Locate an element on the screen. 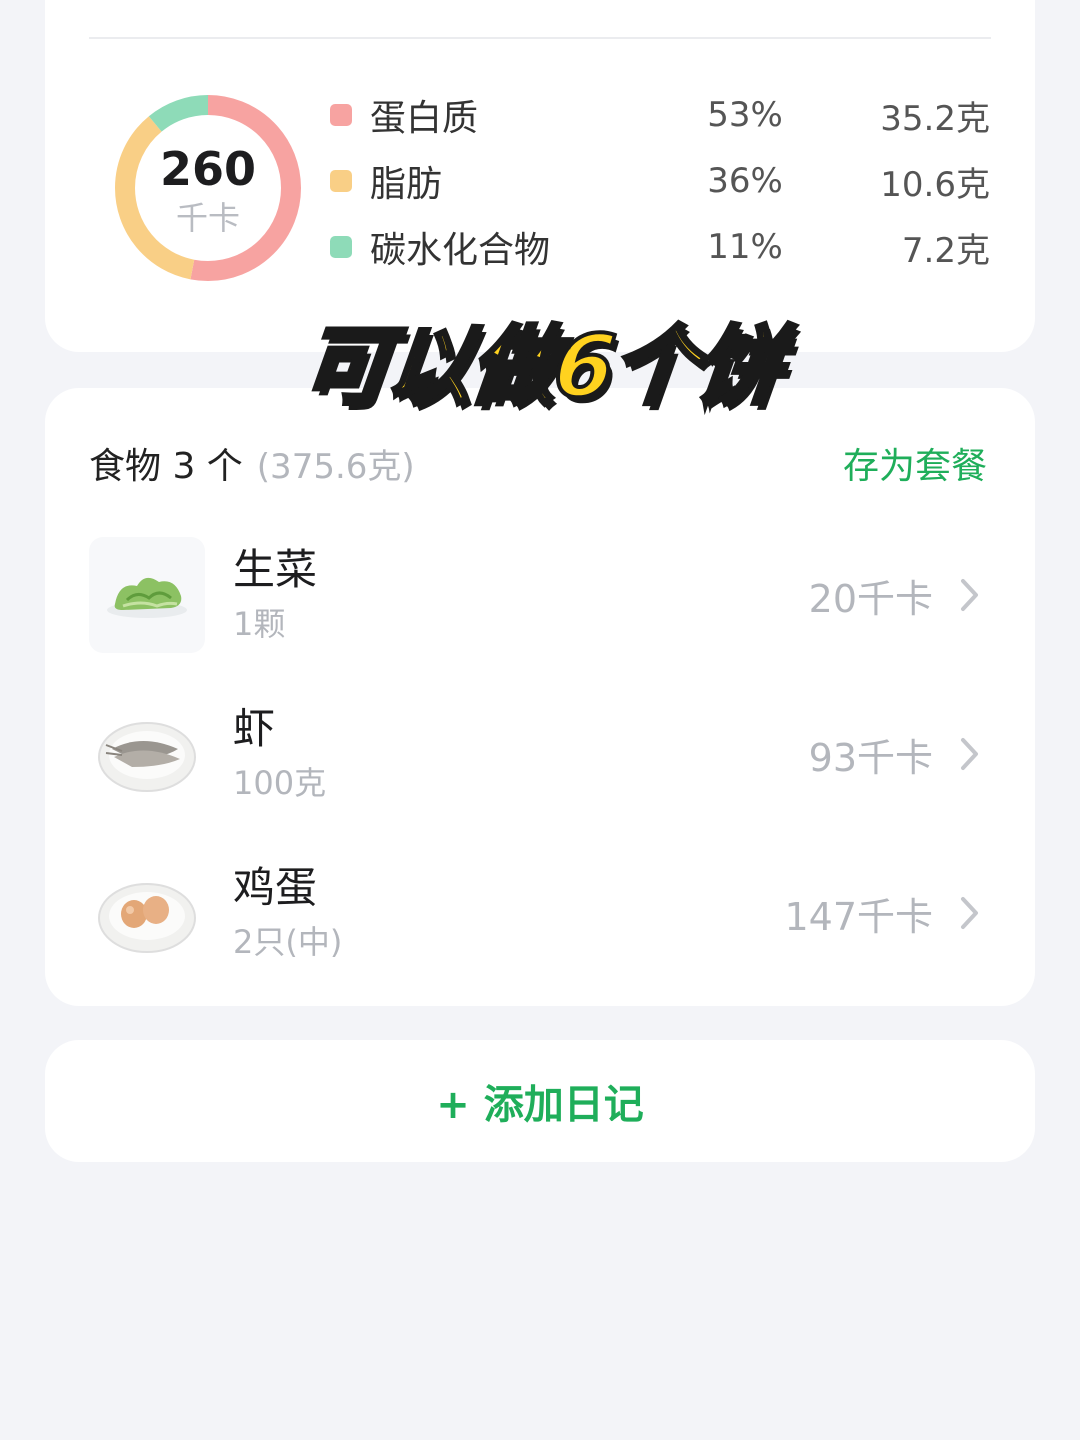 The width and height of the screenshot is (1080, 1440). food-quantity: 2只(中) is located at coordinates (288, 942).